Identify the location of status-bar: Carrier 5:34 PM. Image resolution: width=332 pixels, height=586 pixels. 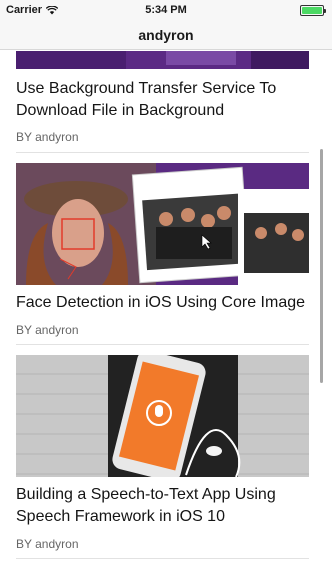
(166, 10).